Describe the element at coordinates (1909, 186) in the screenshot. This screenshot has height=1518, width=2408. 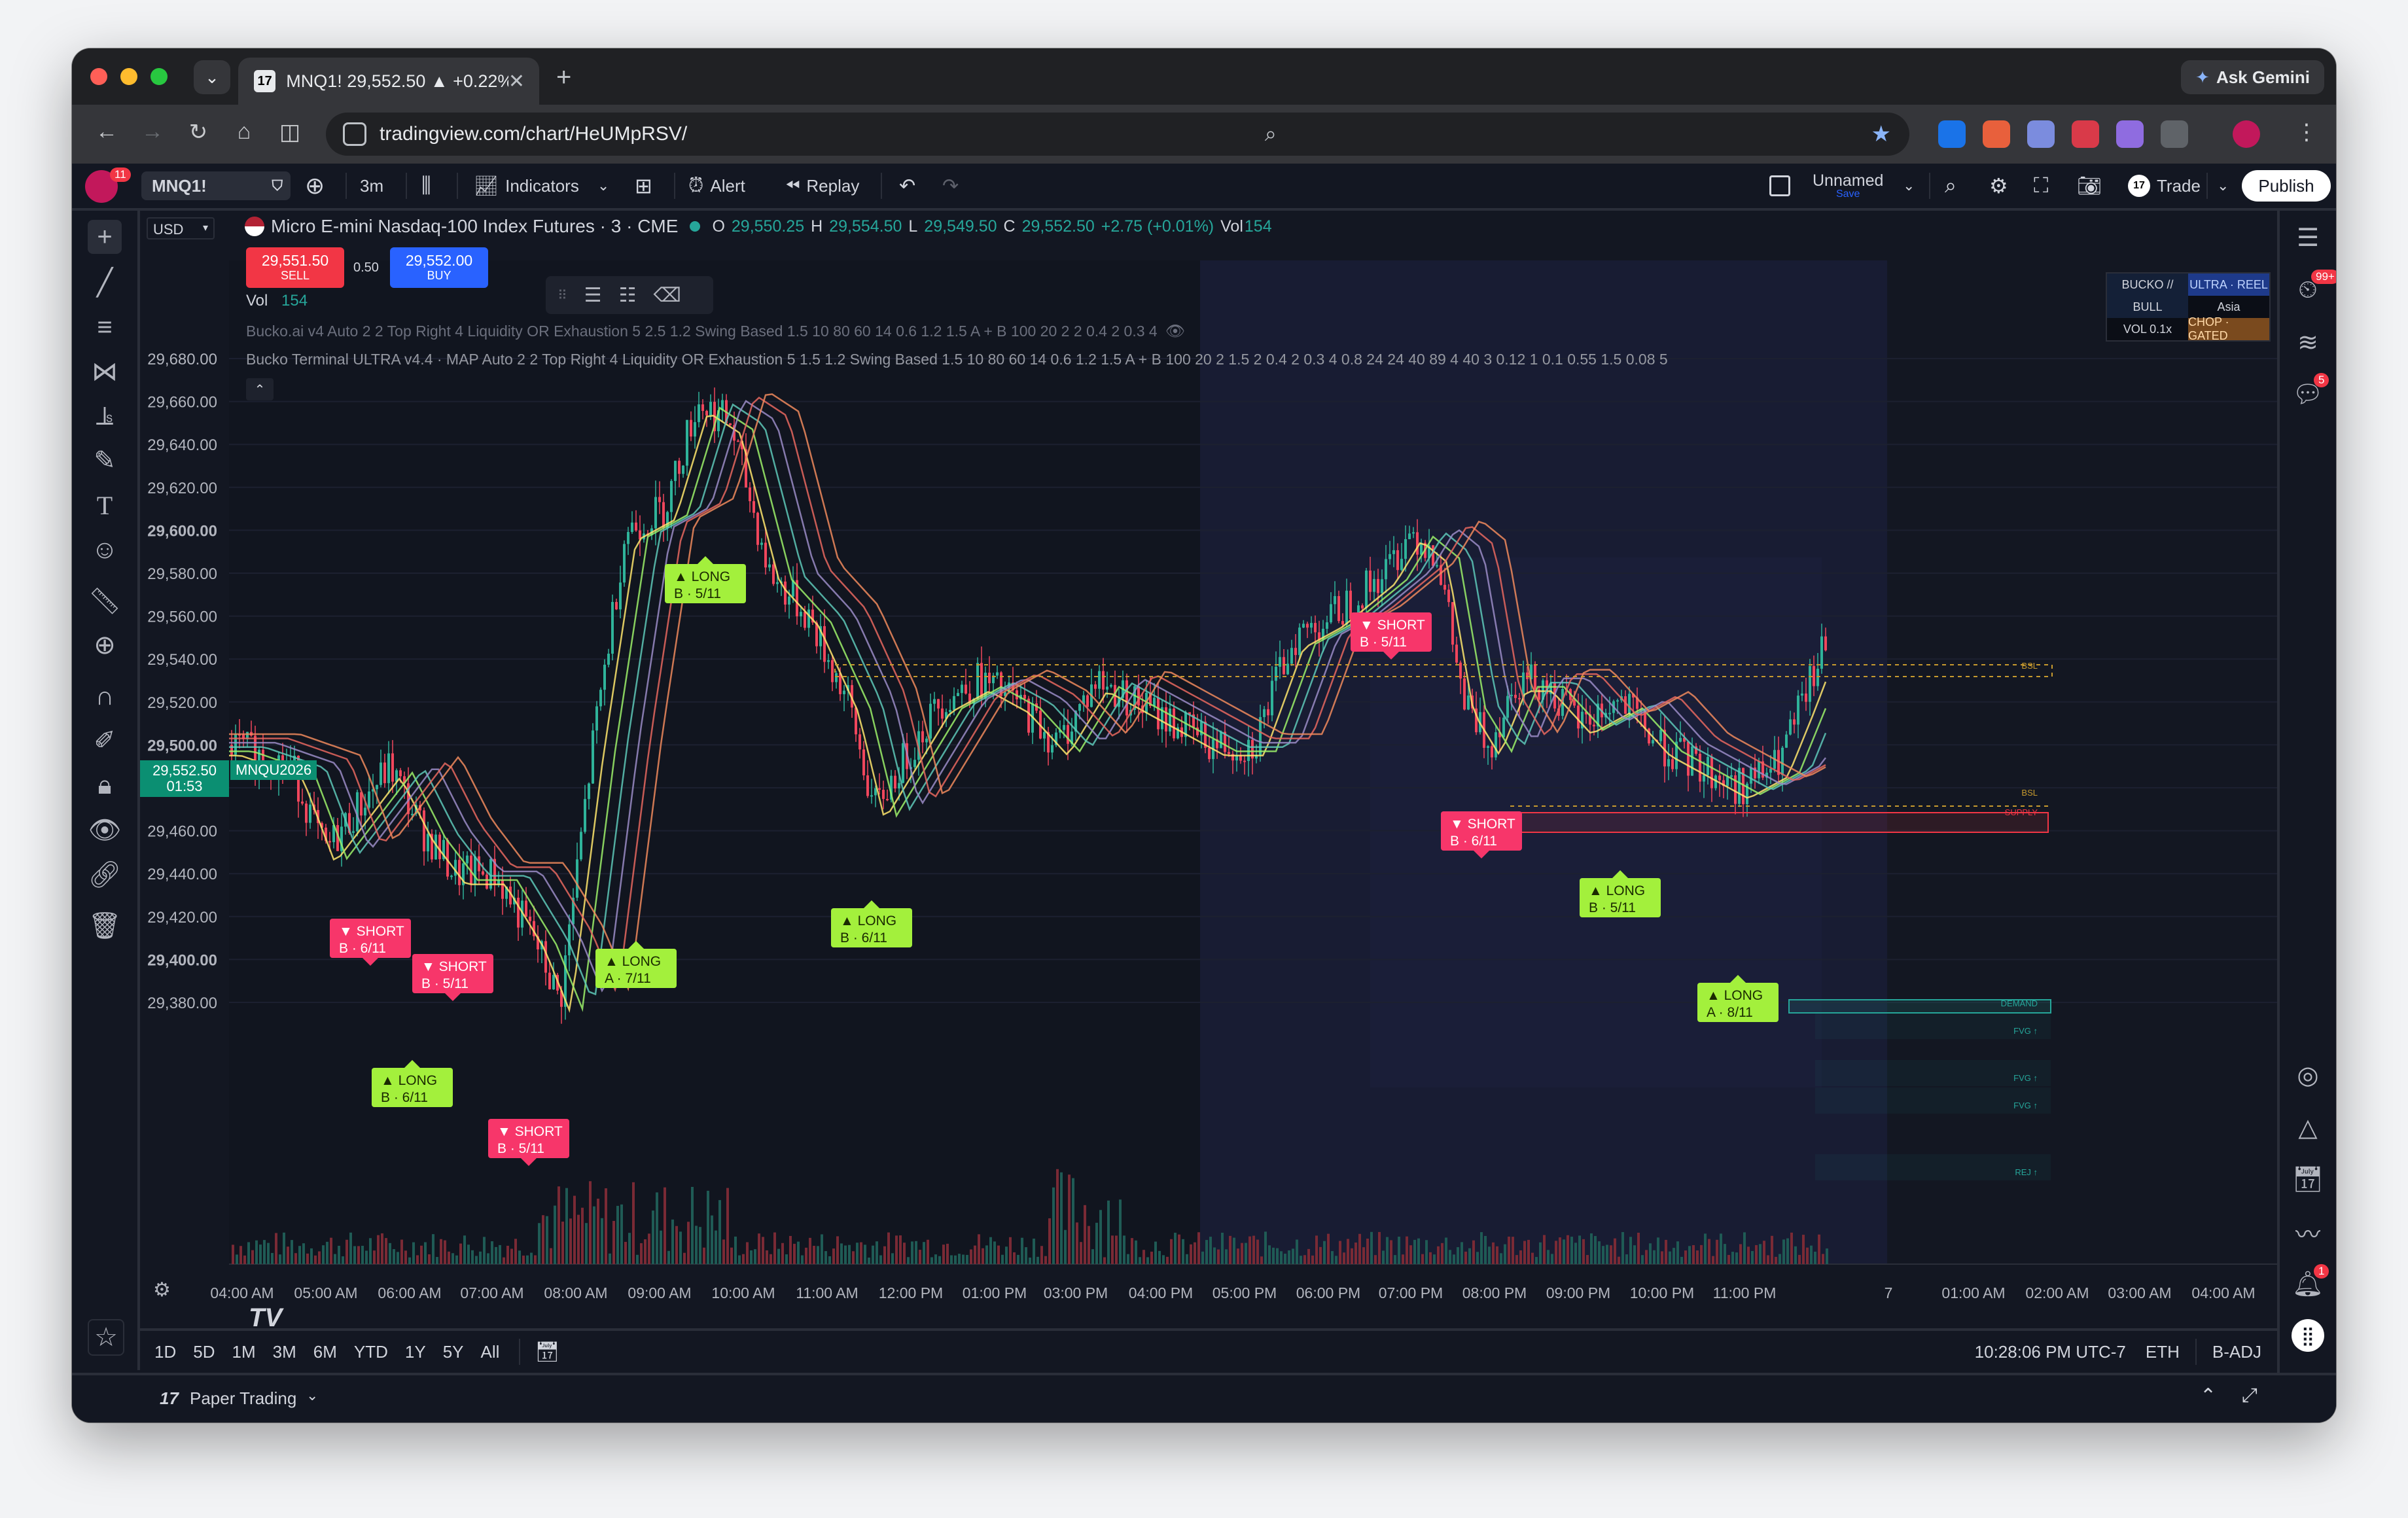
I see `layout-menu-button: ⌄` at that location.